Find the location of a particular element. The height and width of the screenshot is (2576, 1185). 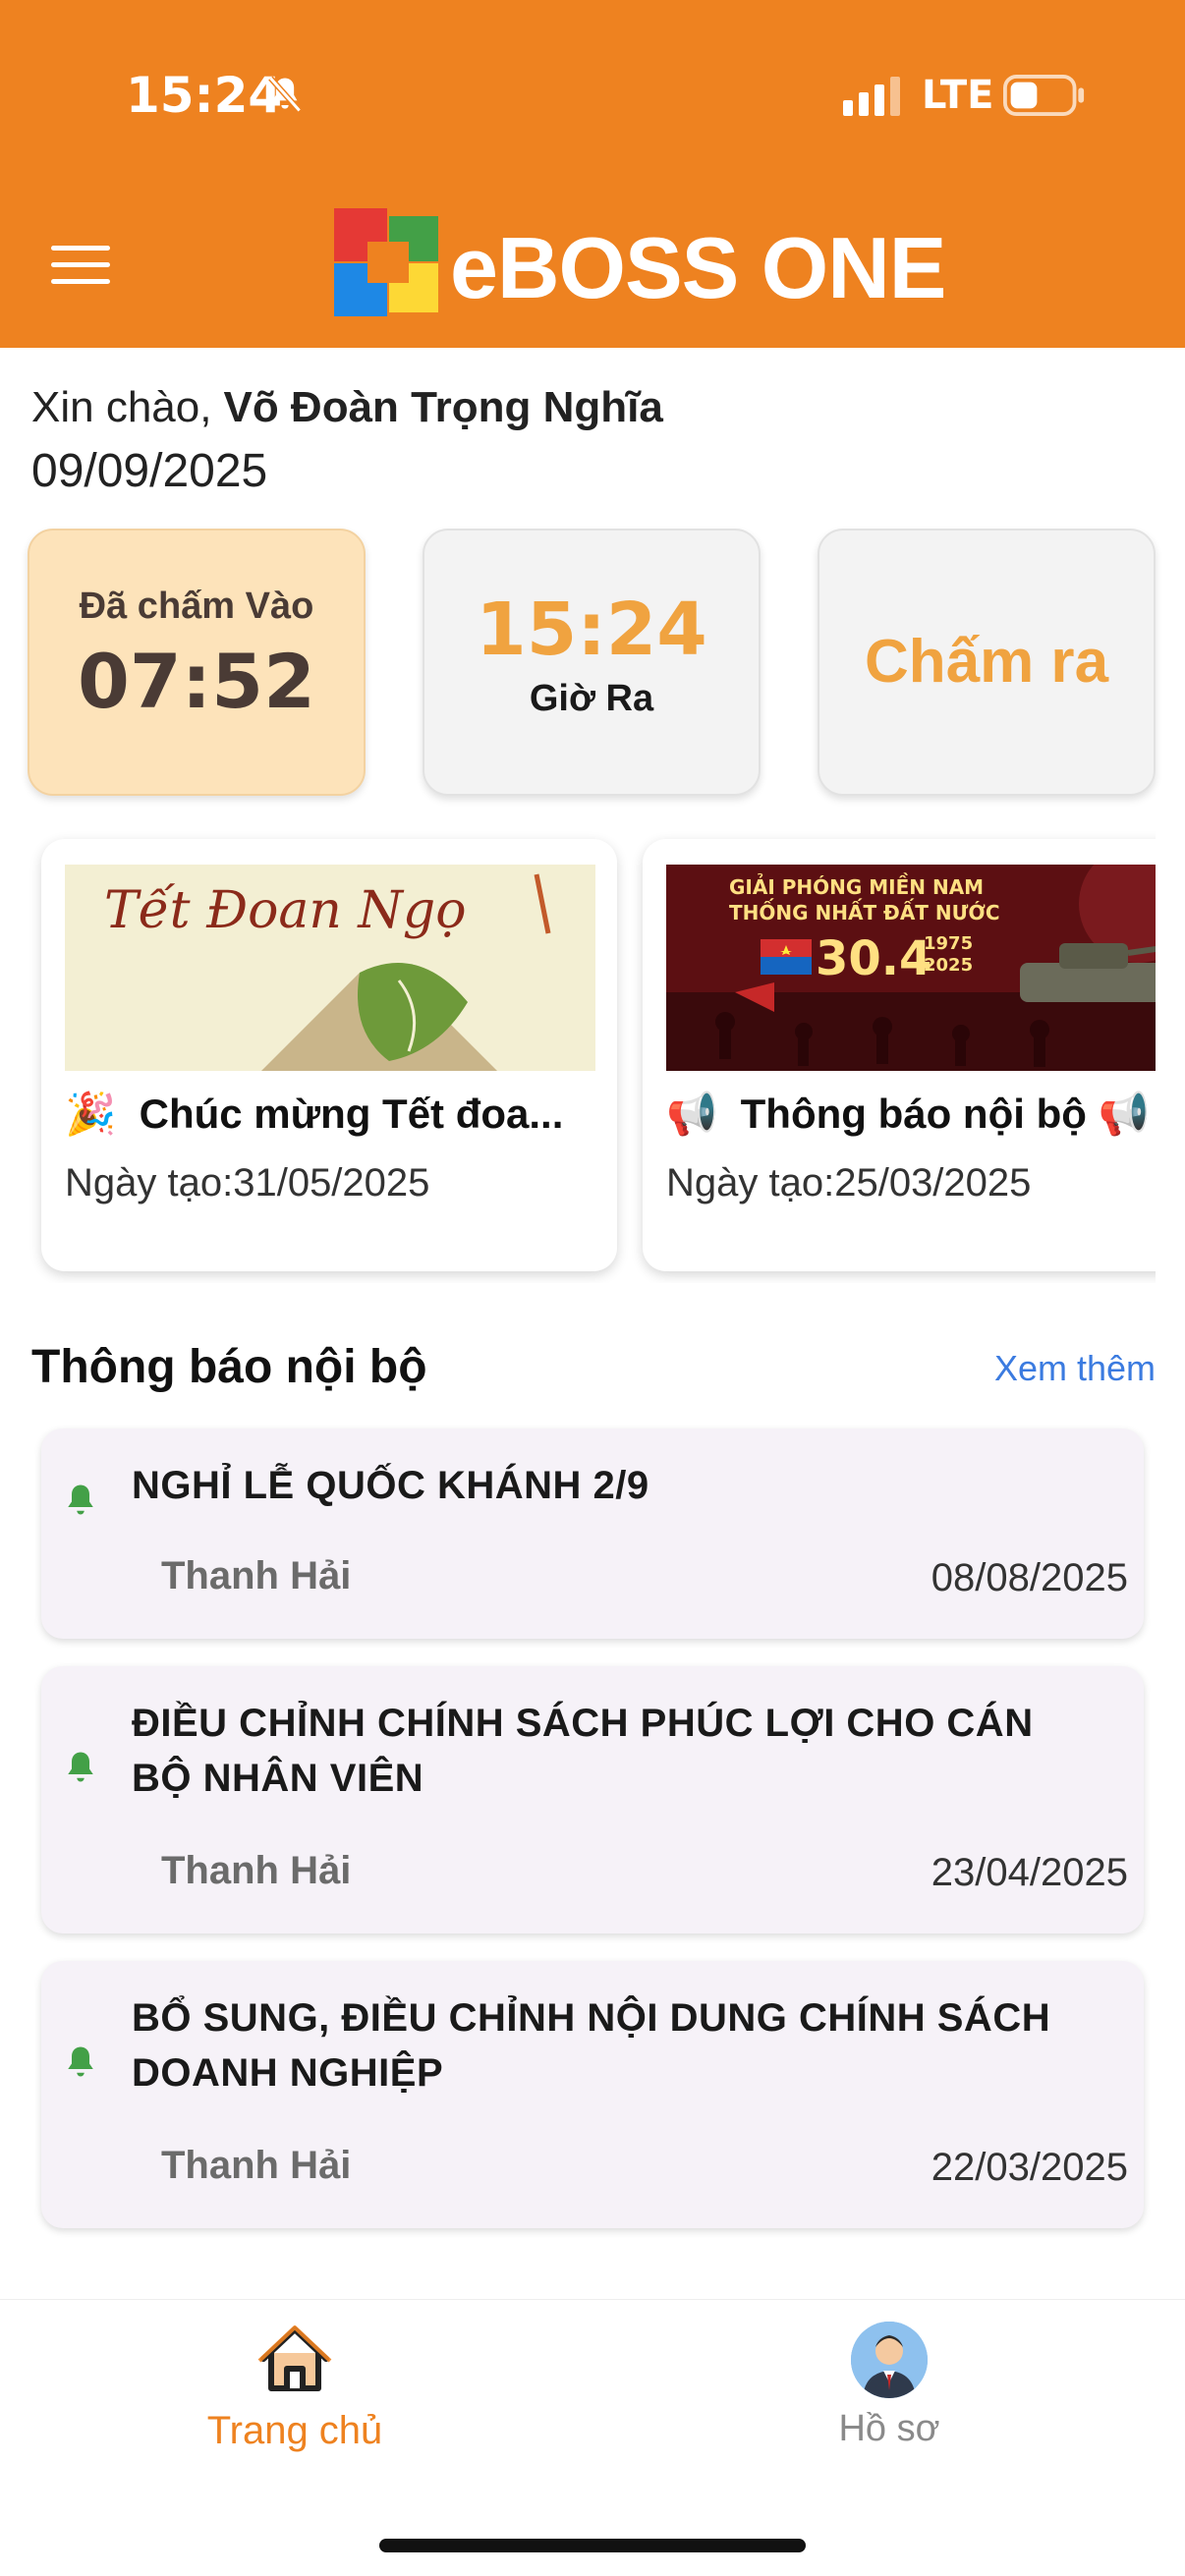

nav-profile-label: Hồ sơ is located at coordinates (889, 2428).